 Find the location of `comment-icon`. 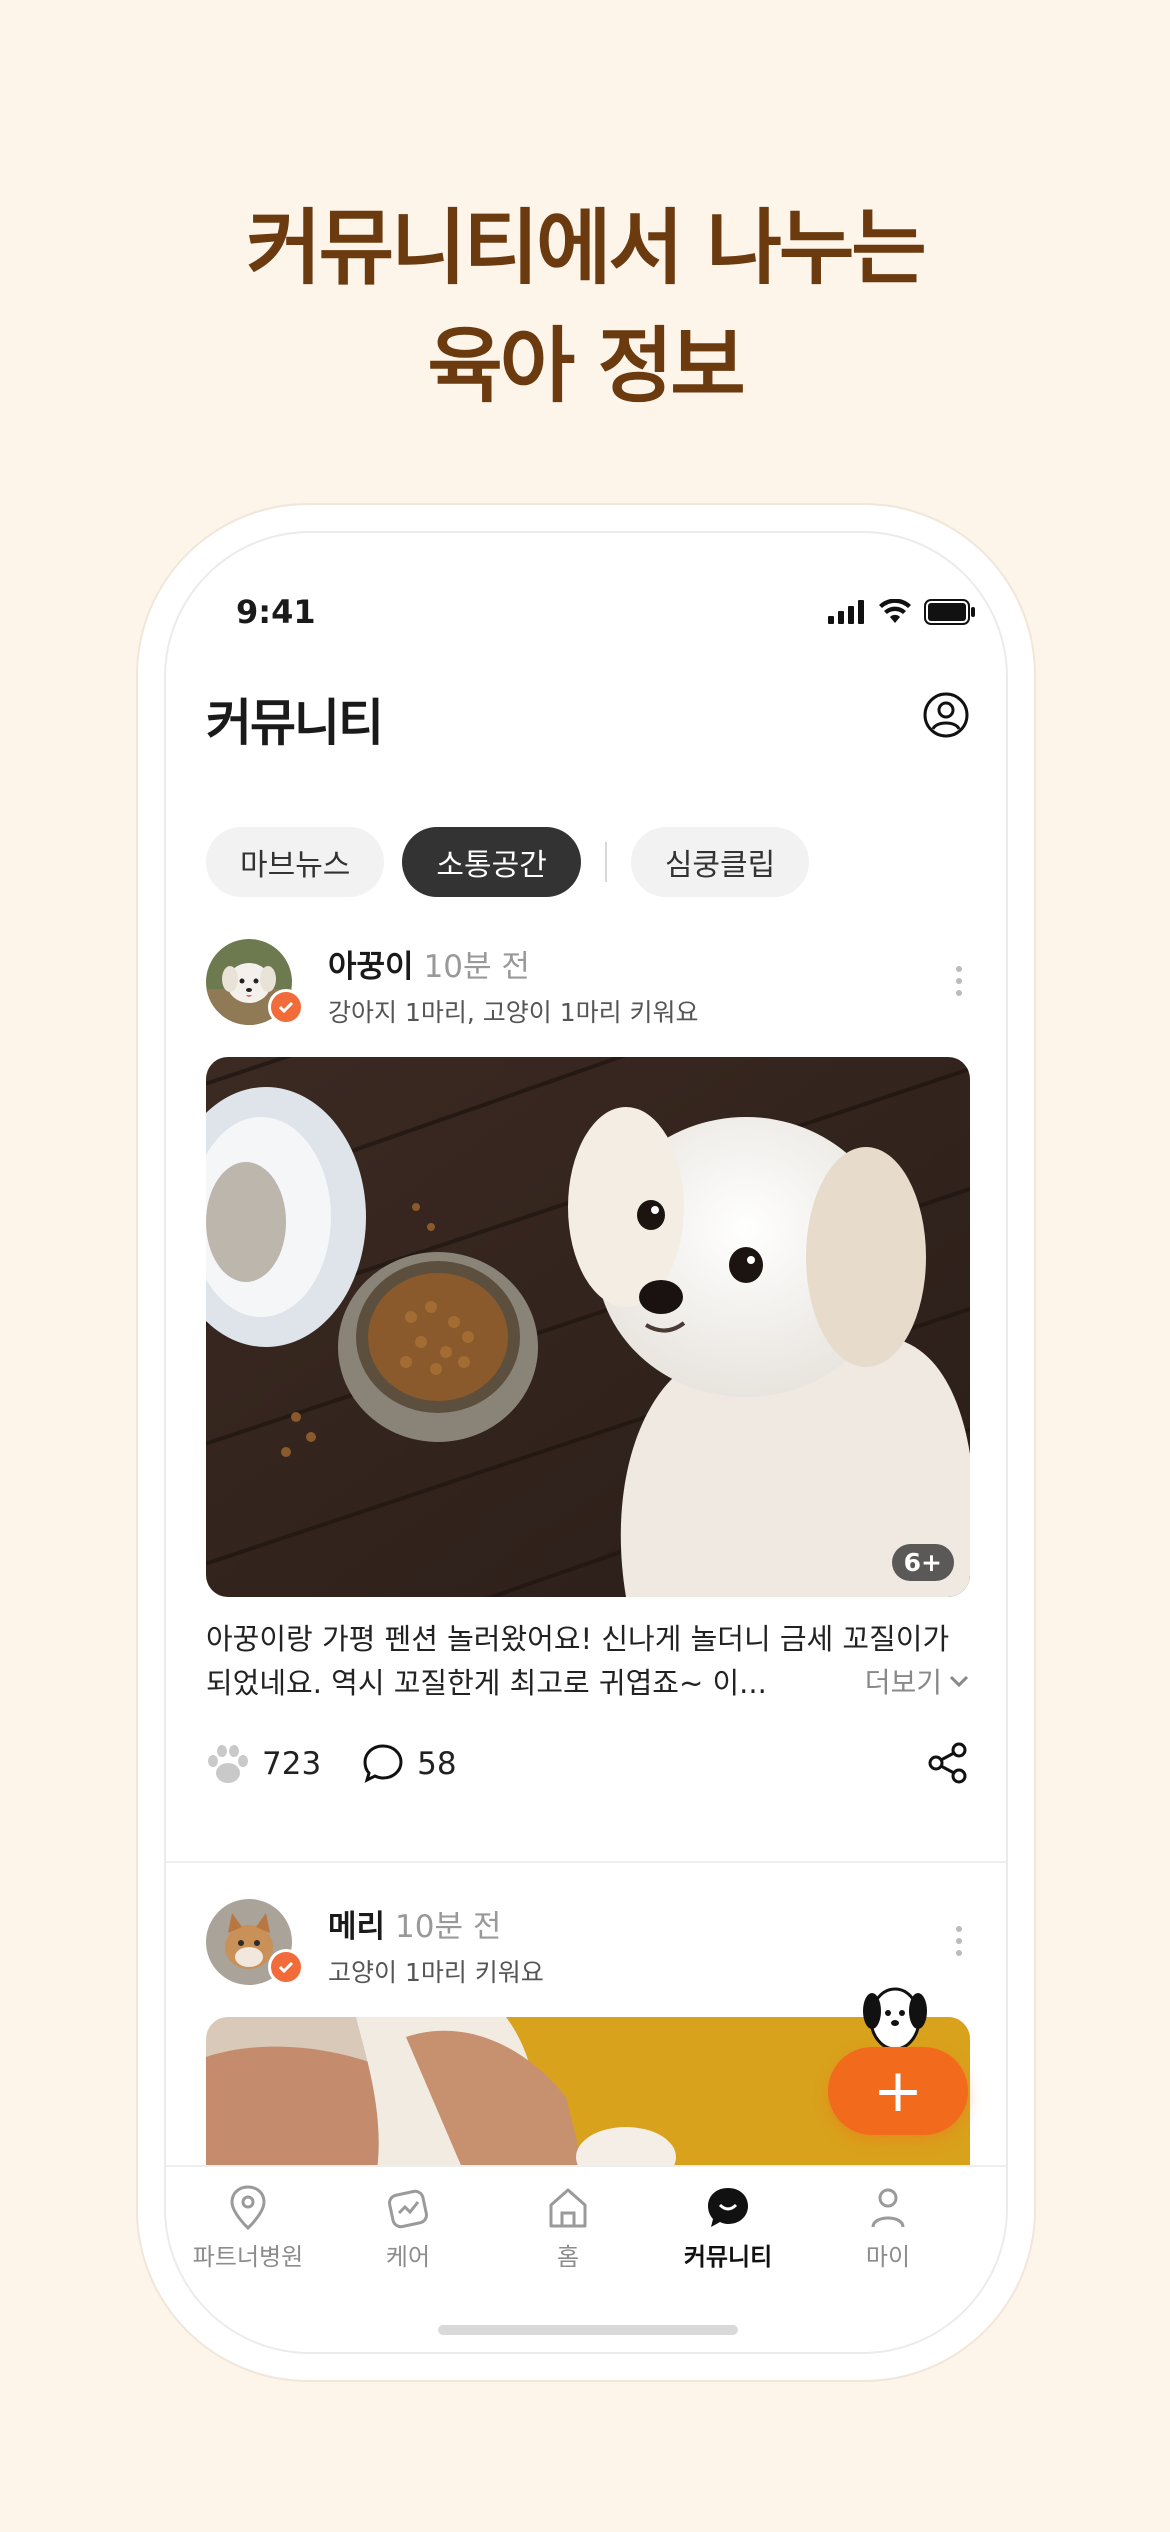

comment-icon is located at coordinates (383, 1763).